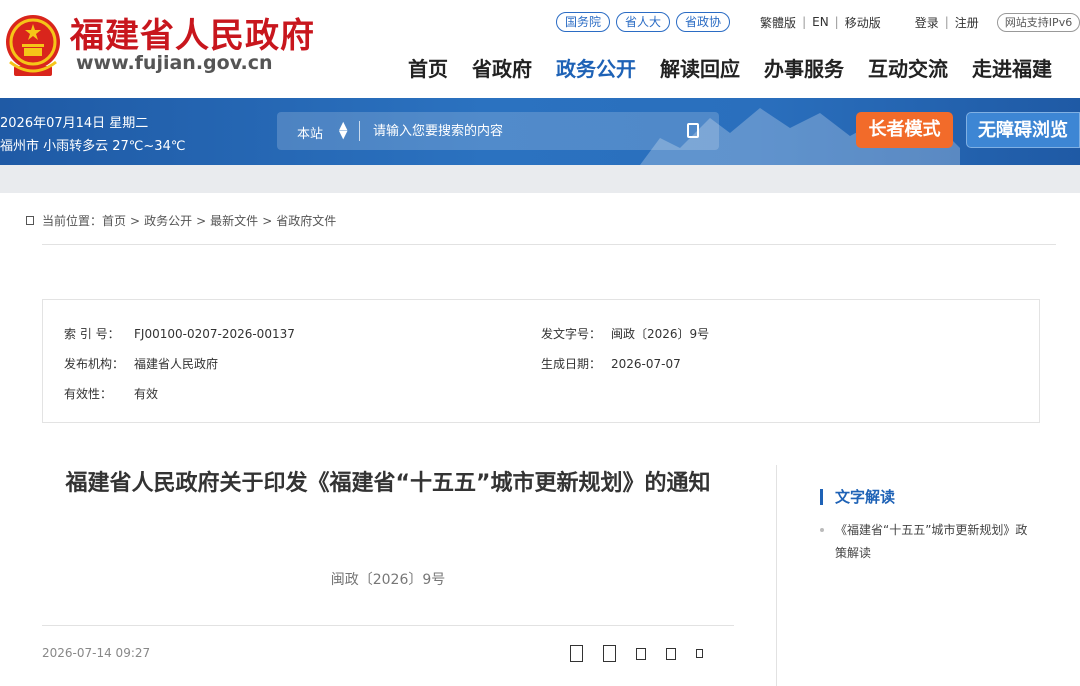 The height and width of the screenshot is (686, 1080). I want to click on main-nav: 首页 省政府 政务公开 解读回应 办事服务 互动交流 走进福建, so click(730, 67).